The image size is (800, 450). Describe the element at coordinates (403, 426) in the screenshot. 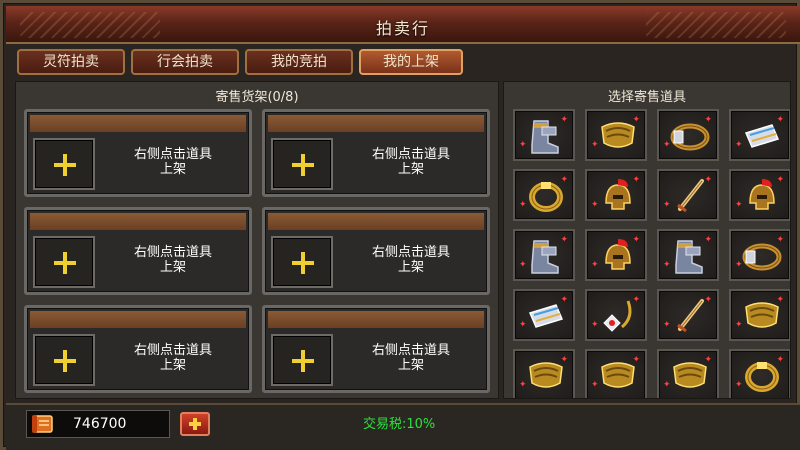

I see `bottom-bar: 746700 交易税:10%` at that location.